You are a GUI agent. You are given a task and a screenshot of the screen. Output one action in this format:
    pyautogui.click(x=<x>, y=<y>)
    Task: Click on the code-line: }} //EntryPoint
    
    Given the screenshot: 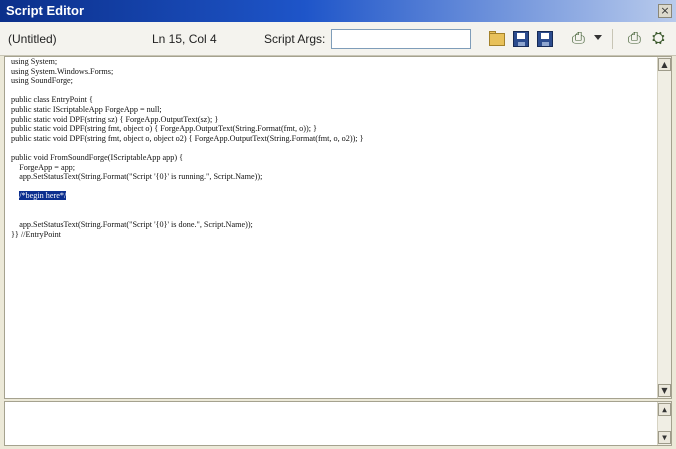 What is the action you would take?
    pyautogui.click(x=187, y=235)
    